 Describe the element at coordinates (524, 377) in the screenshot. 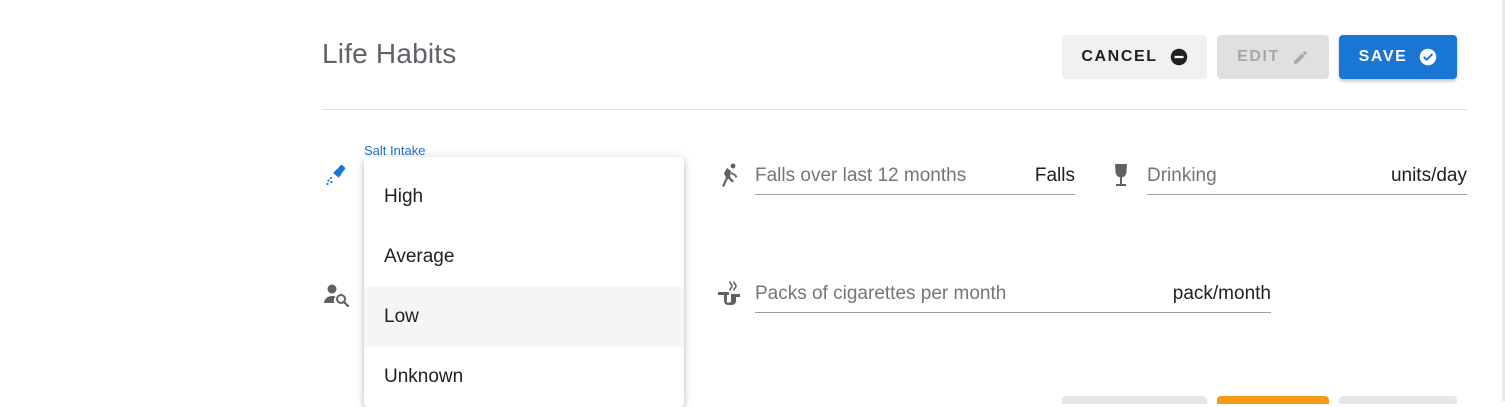

I see `menu-option-unknown: Unknown` at that location.